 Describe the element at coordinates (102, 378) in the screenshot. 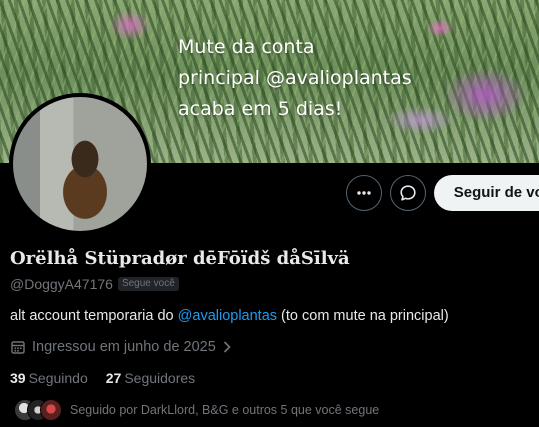

I see `follow-stats: 39 Seguindo 27 Seguidores` at that location.